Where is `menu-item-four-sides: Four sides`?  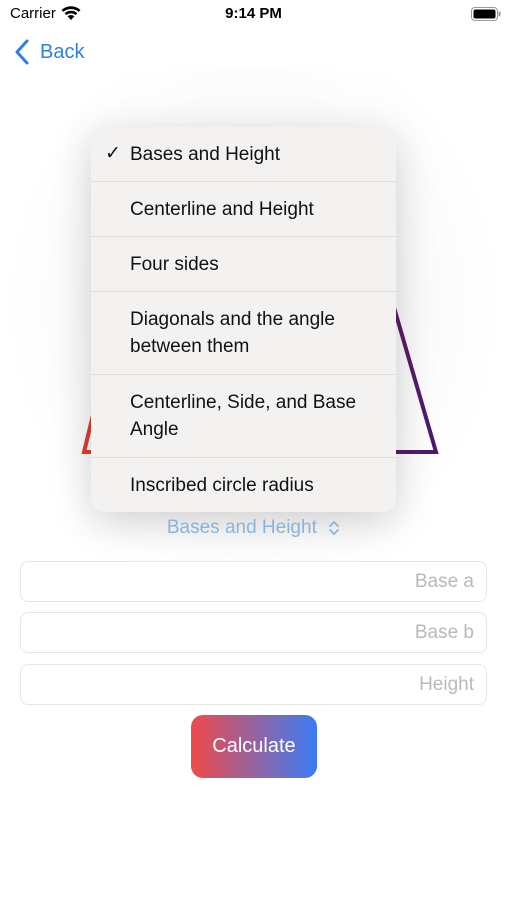
menu-item-four-sides: Four sides is located at coordinates (243, 264).